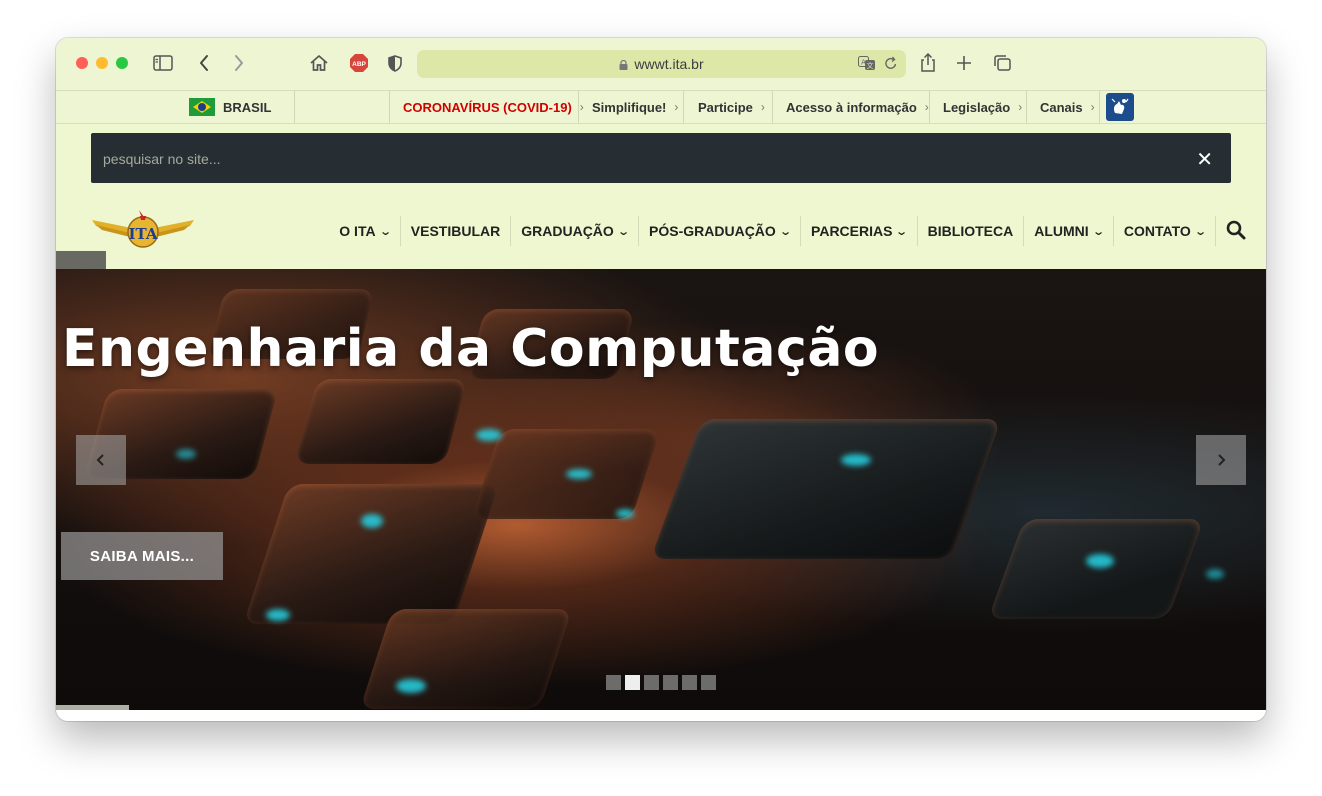 This screenshot has height=796, width=1322. I want to click on gov-brasil-link: BRASIL, so click(230, 107).